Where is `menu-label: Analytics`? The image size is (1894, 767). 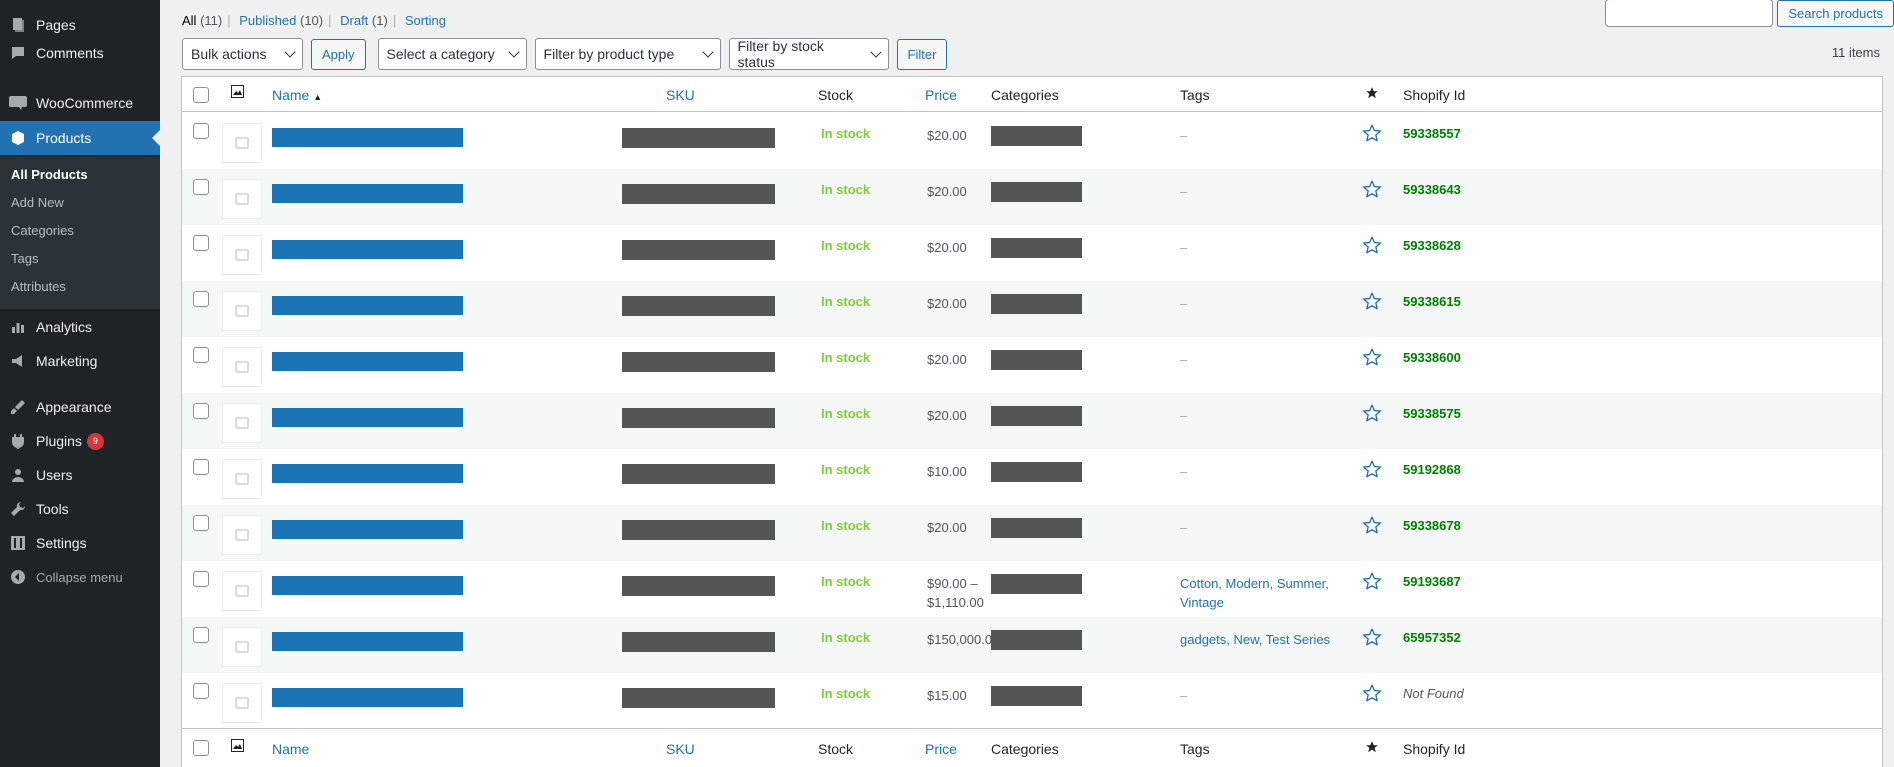 menu-label: Analytics is located at coordinates (64, 327).